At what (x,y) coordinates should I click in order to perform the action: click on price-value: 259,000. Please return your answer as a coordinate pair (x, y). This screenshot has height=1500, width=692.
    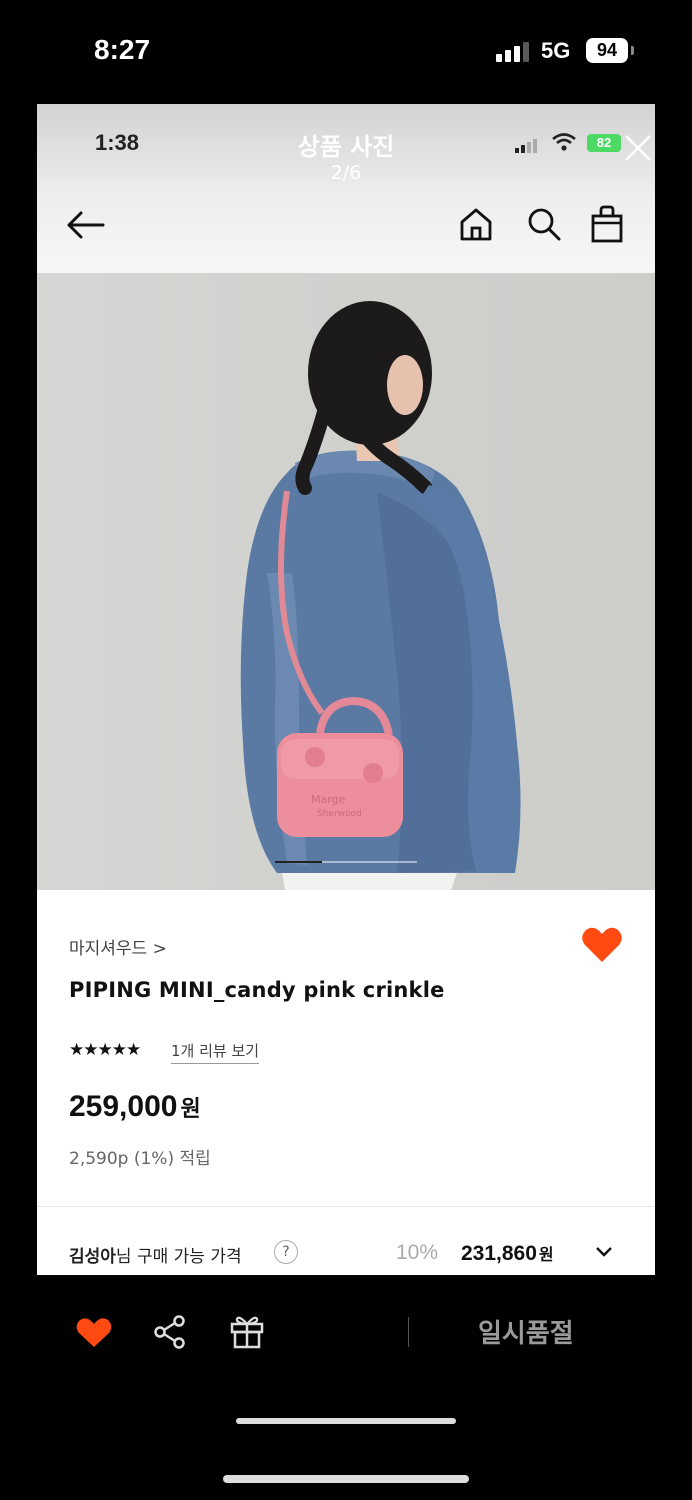
    Looking at the image, I should click on (123, 1106).